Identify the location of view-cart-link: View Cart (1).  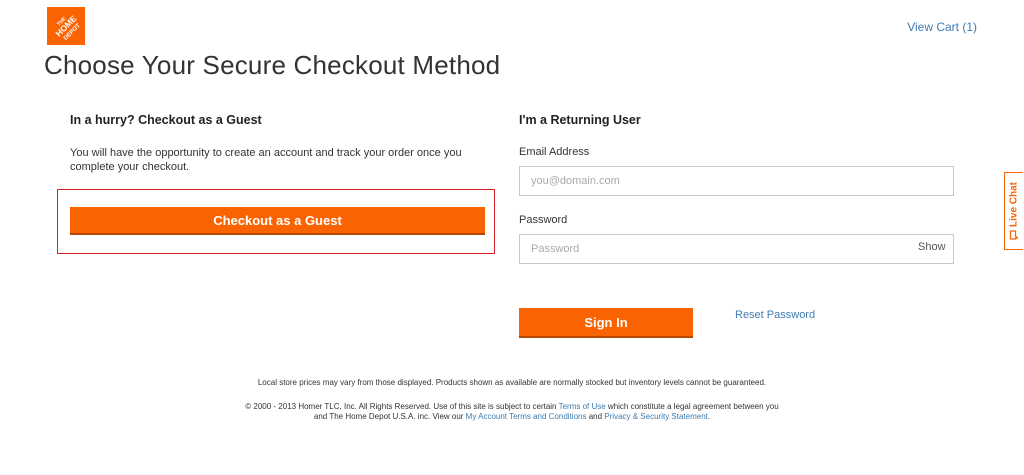
(942, 27).